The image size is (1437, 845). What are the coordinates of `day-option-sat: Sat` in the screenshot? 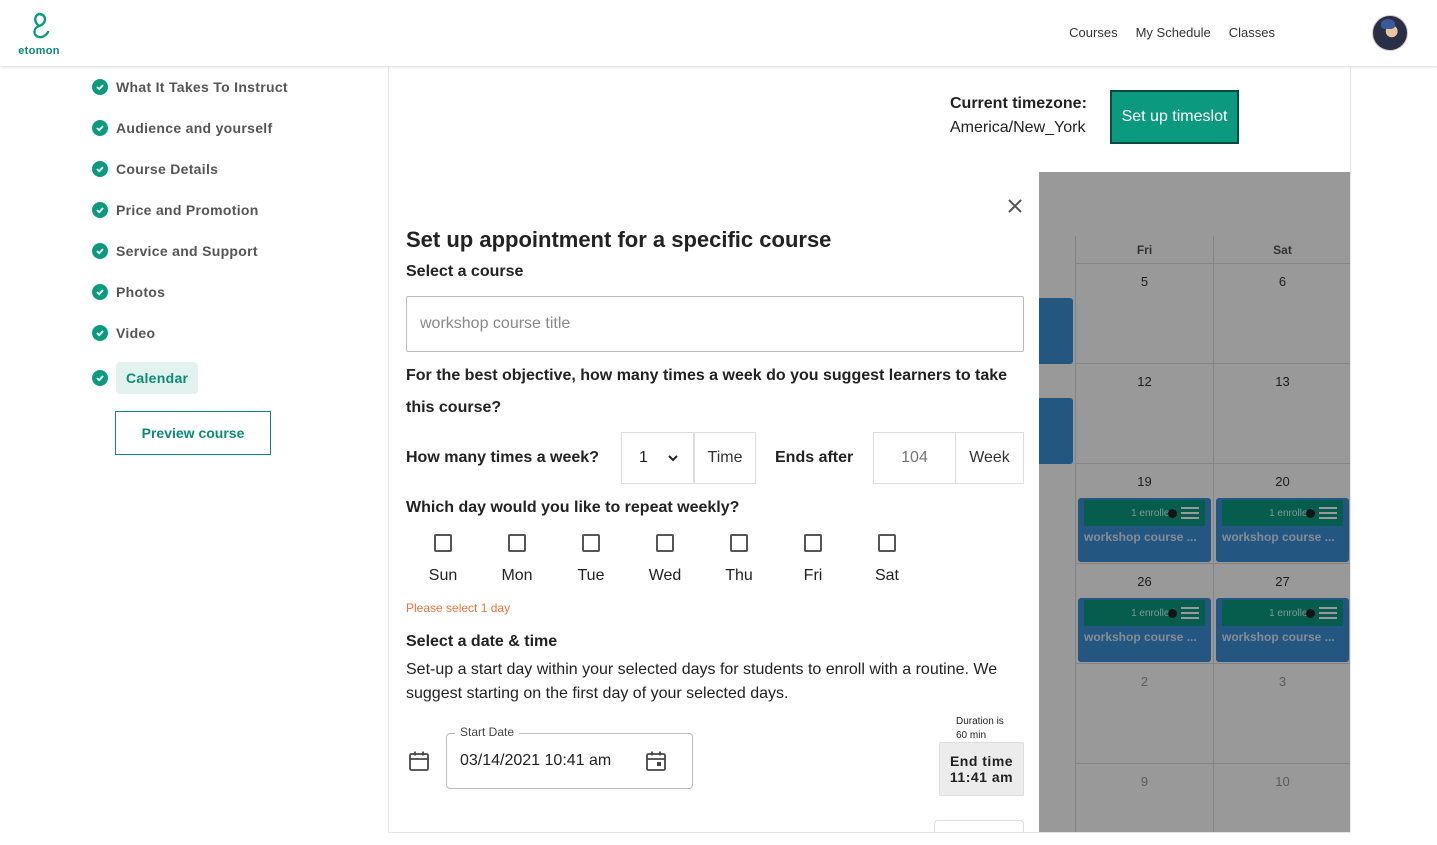 It's located at (887, 559).